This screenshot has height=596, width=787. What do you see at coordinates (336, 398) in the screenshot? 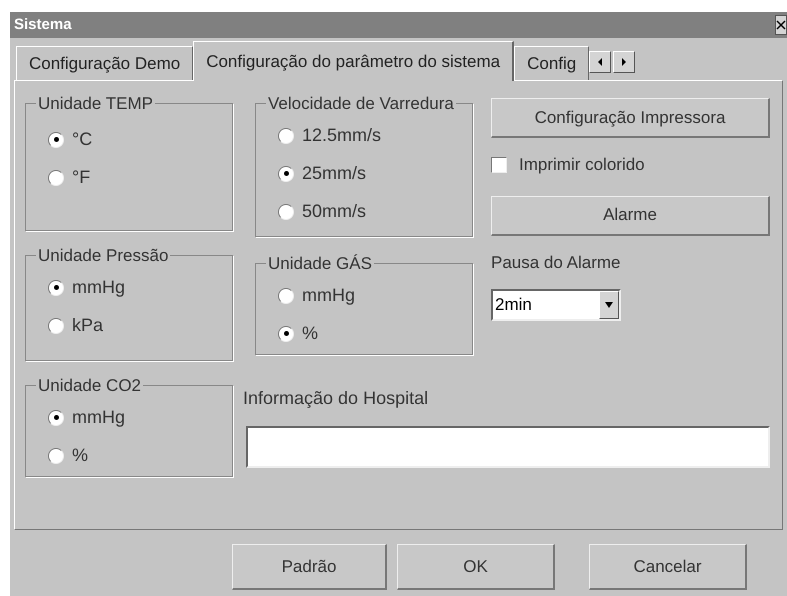
I see `field-label: Informação do Hospital` at bounding box center [336, 398].